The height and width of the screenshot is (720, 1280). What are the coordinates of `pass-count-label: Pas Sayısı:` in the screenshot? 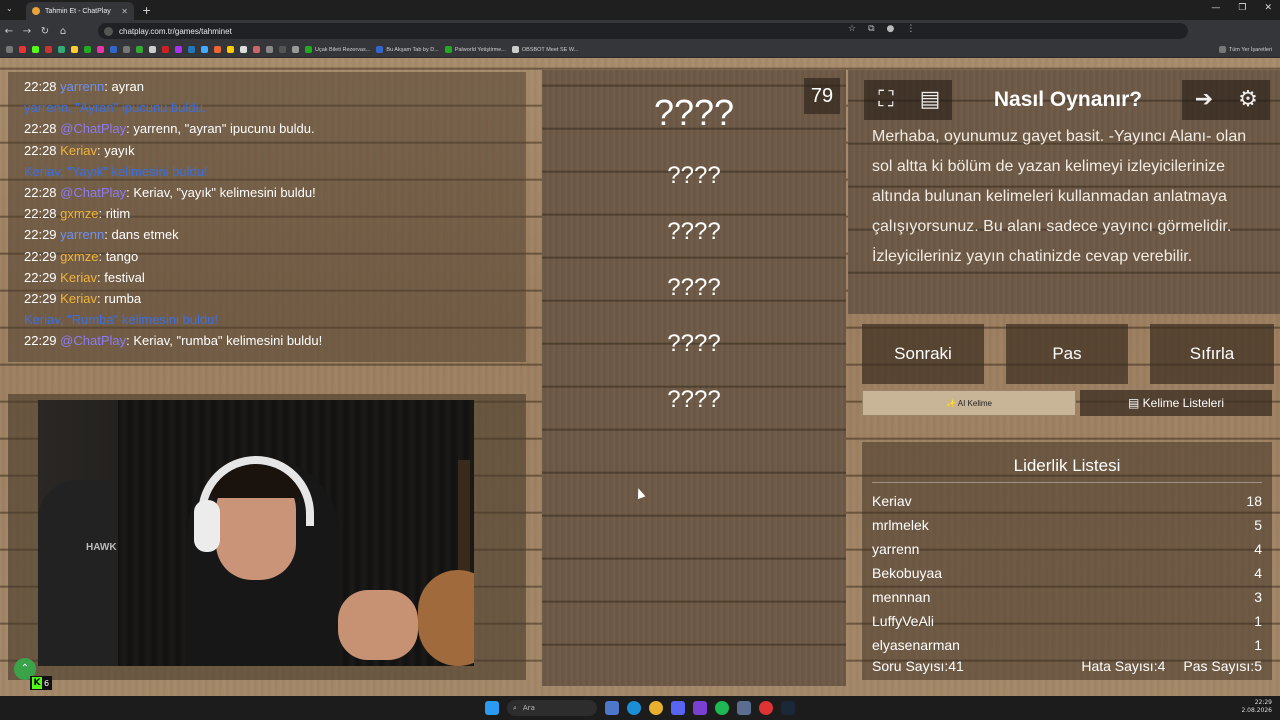 It's located at (1219, 666).